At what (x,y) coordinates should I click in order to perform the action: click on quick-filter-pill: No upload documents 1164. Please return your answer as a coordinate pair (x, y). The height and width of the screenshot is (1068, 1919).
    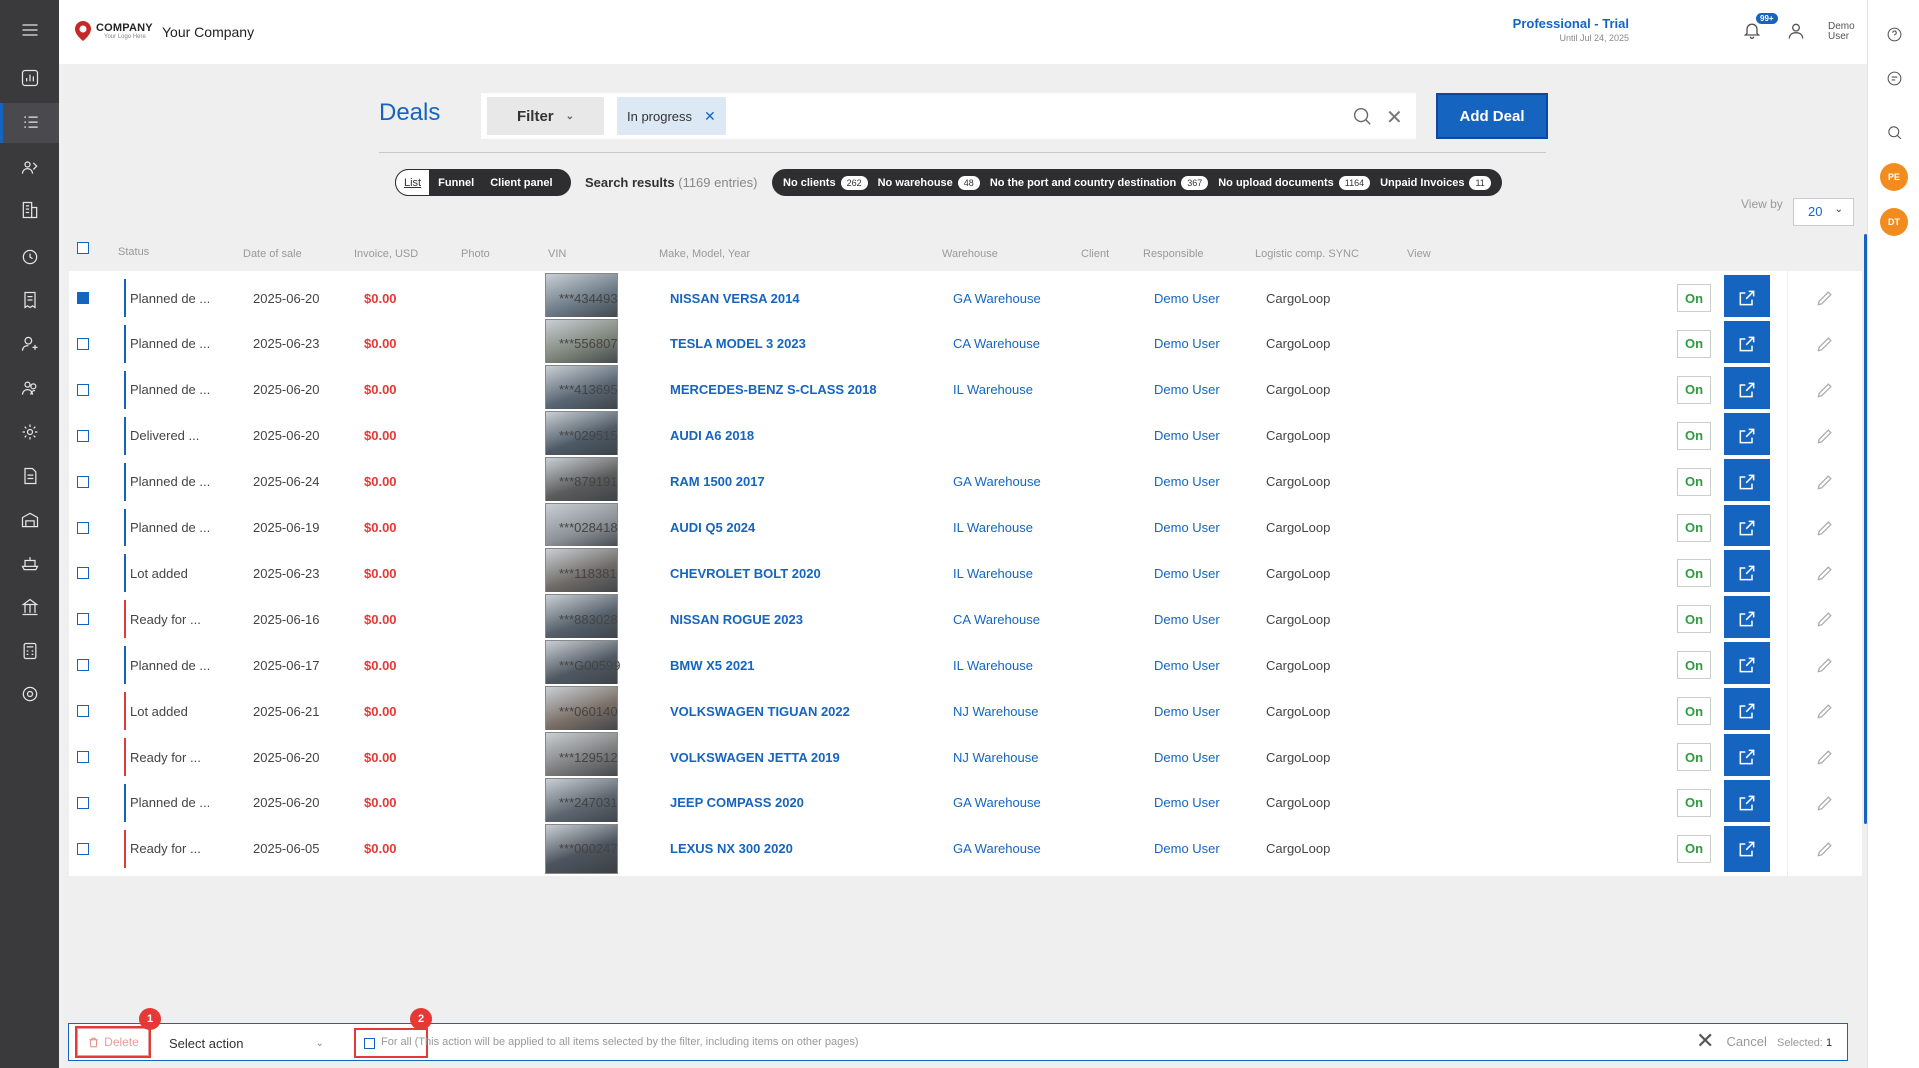
    Looking at the image, I should click on (1294, 182).